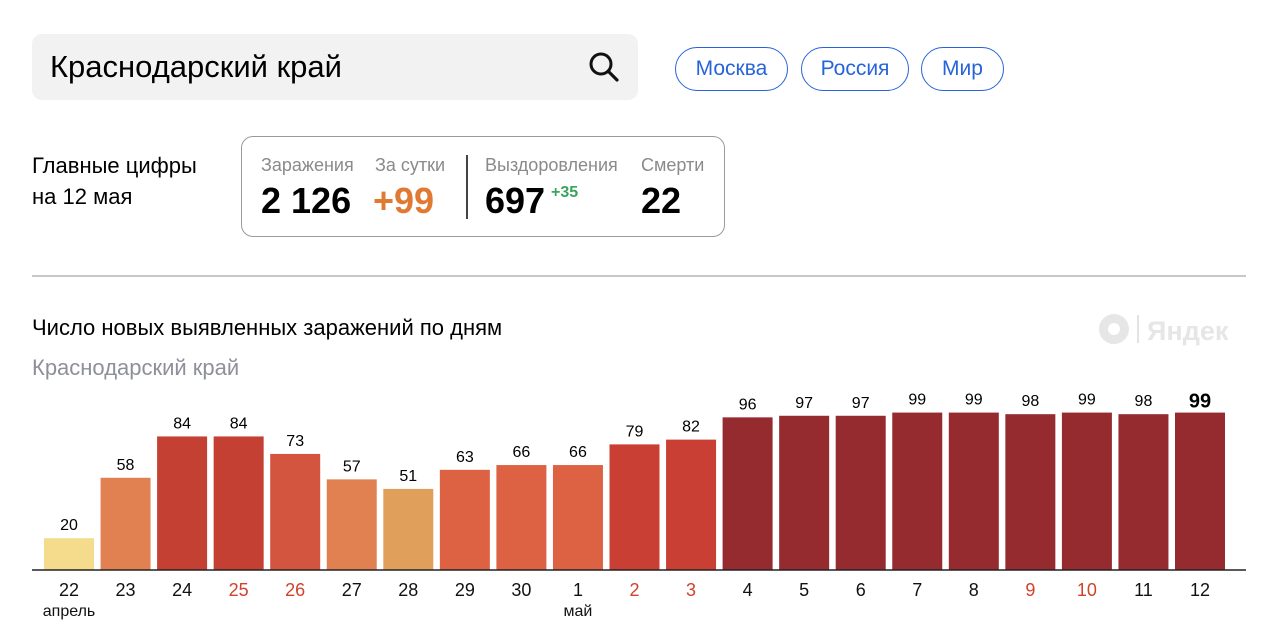  Describe the element at coordinates (861, 590) in the screenshot. I see `x-tick-6: 6` at that location.